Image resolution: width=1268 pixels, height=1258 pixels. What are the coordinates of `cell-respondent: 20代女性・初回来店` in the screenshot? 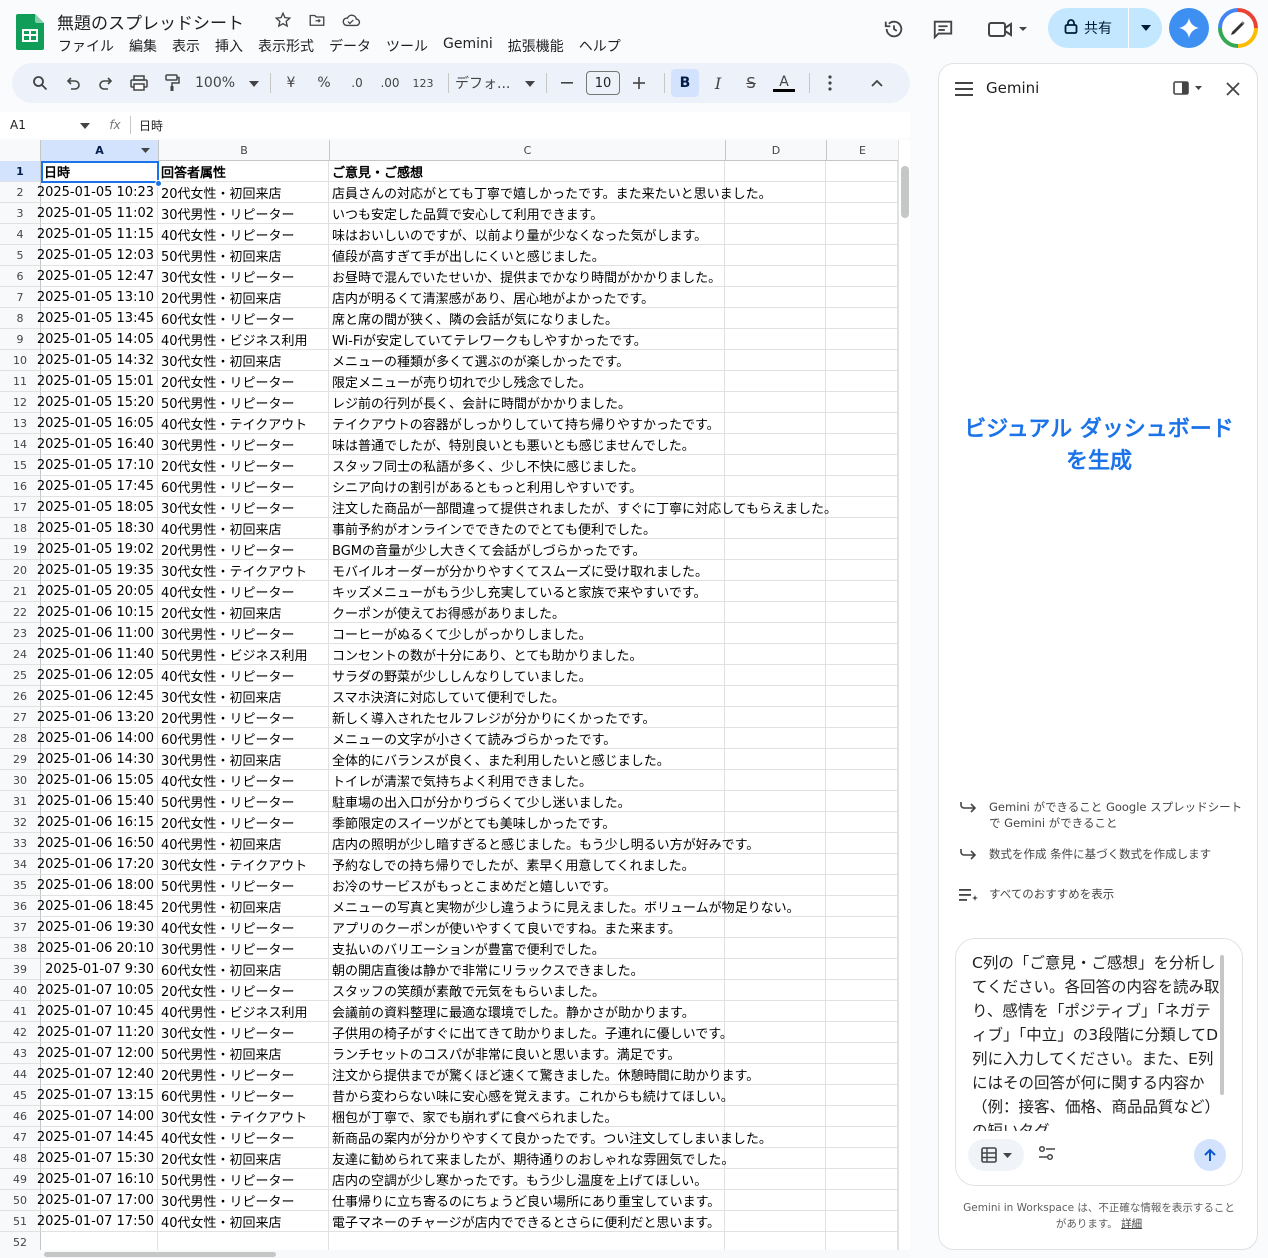 It's located at (243, 1158).